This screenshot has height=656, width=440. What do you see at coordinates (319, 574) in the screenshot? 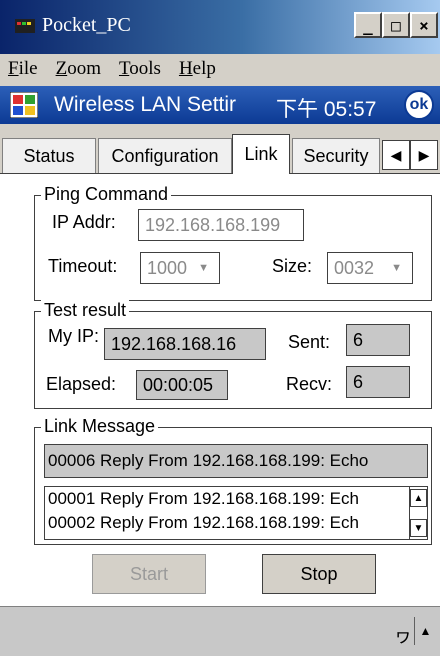
I see `stop-button: Stop` at bounding box center [319, 574].